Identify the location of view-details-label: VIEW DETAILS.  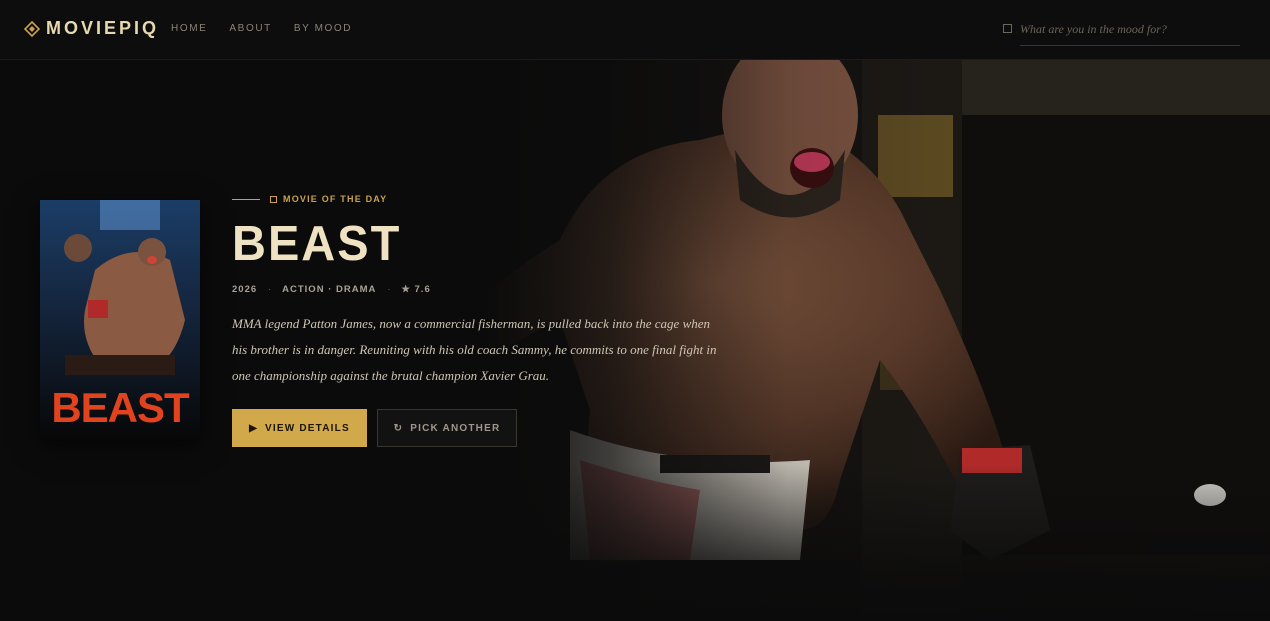
(307, 428).